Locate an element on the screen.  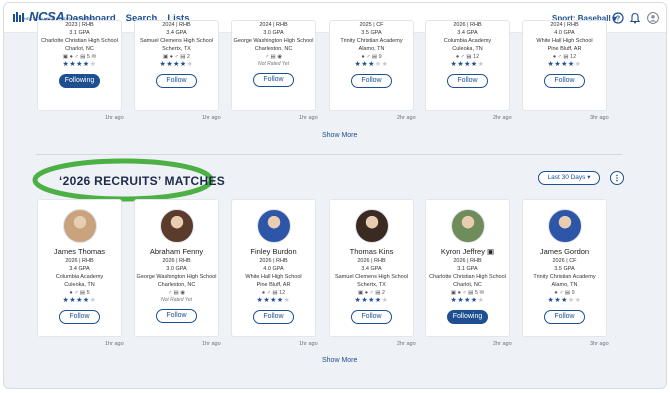
not-rated-label: Not Rated Yet is located at coordinates (176, 300).